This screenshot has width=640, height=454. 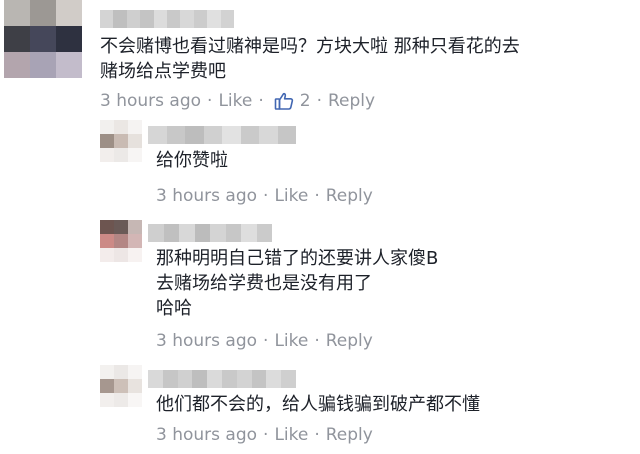 I want to click on comment-text: 不会赌博也看过赌神是吗？方块大啦 那种只看花的去 赌场给点学费吧, so click(x=310, y=59).